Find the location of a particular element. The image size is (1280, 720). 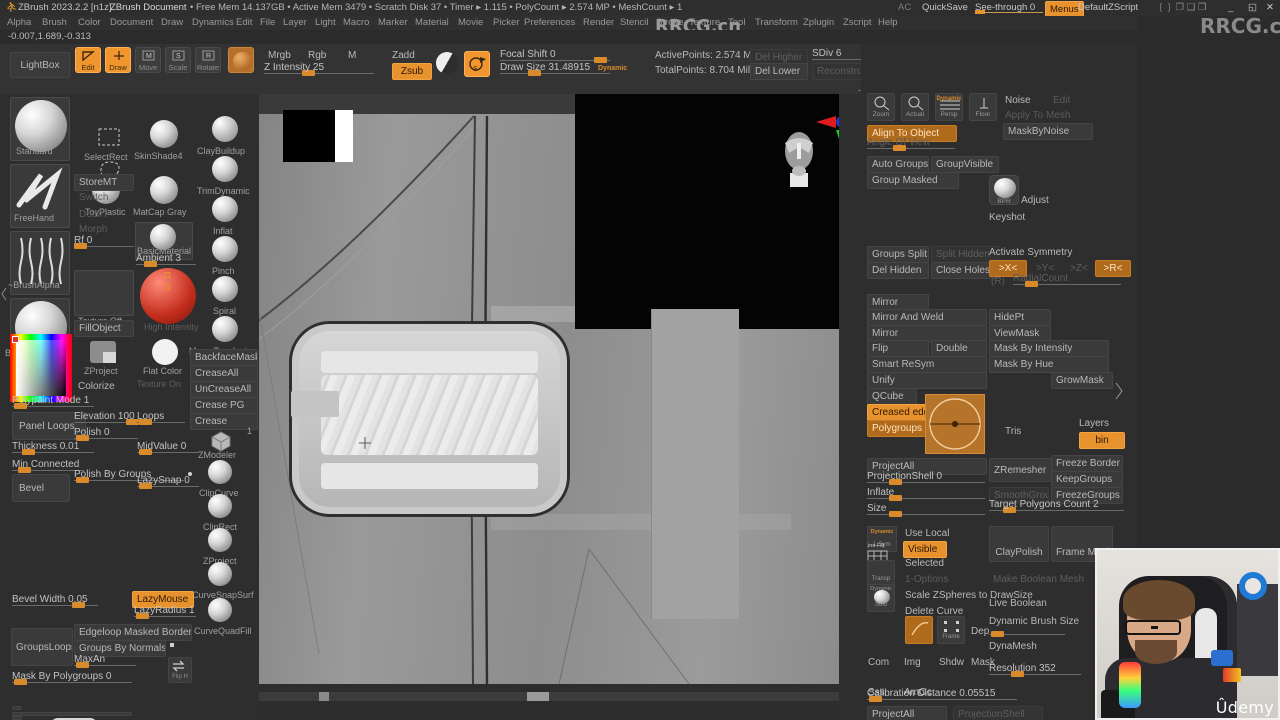

zadd-toggle: Zadd is located at coordinates (403, 55).